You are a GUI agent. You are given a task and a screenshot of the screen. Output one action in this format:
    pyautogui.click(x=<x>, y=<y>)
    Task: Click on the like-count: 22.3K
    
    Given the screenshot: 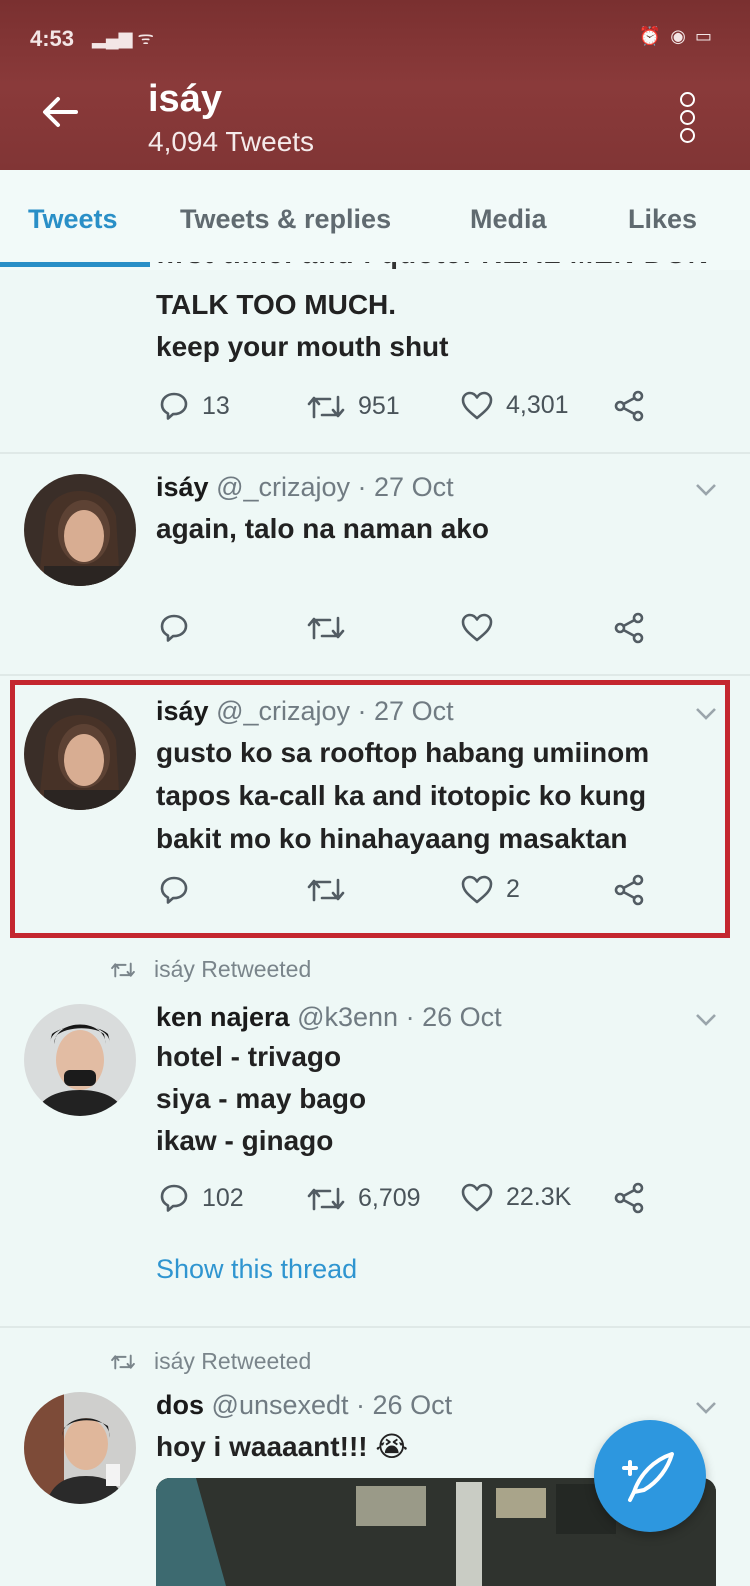 What is the action you would take?
    pyautogui.click(x=539, y=1196)
    